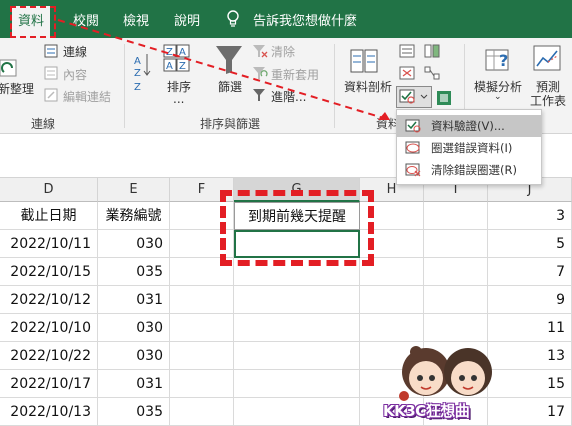  I want to click on data-validation-menu: 資料驗證(V)... 圈選錯誤資料(I) 清除錯誤圈選(R), so click(469, 147).